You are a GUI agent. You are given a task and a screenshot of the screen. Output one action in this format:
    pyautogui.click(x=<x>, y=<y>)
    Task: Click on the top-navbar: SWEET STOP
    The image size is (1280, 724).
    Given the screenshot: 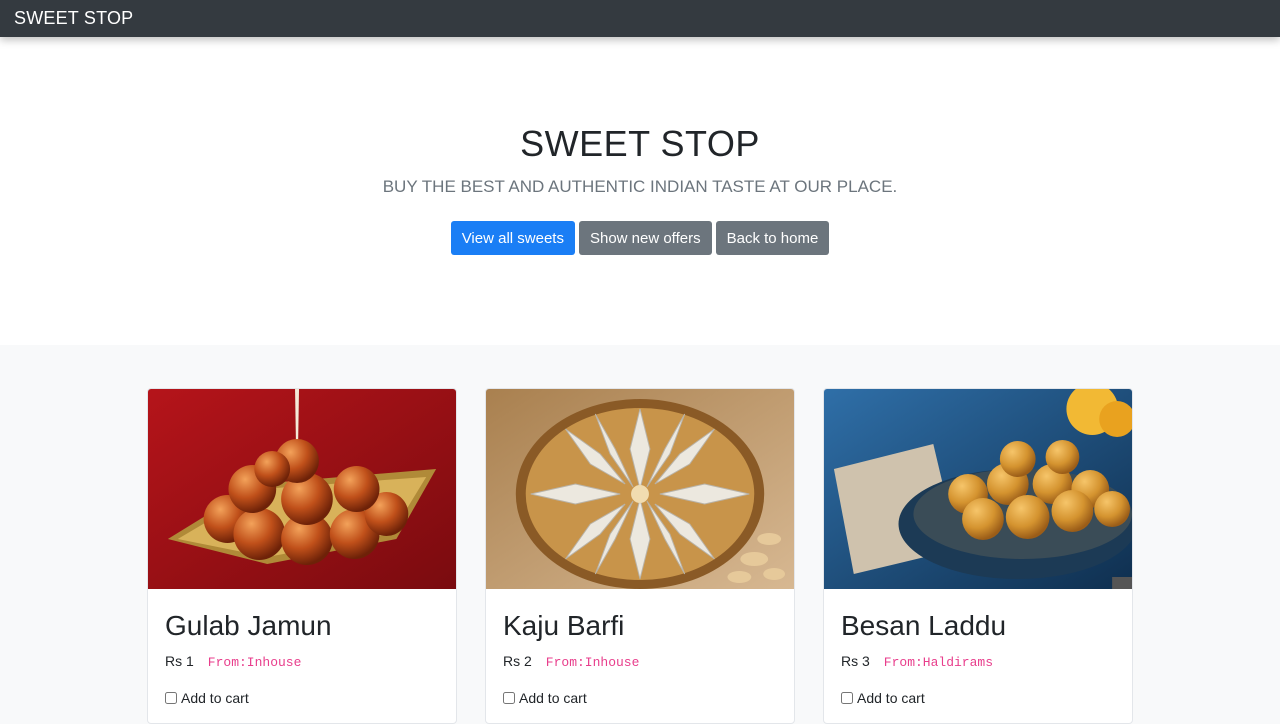 What is the action you would take?
    pyautogui.click(x=640, y=18)
    